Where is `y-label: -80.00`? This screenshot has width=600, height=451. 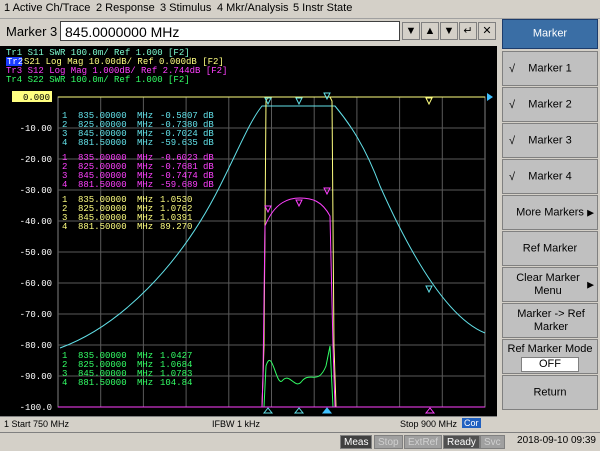 y-label: -80.00 is located at coordinates (36, 346).